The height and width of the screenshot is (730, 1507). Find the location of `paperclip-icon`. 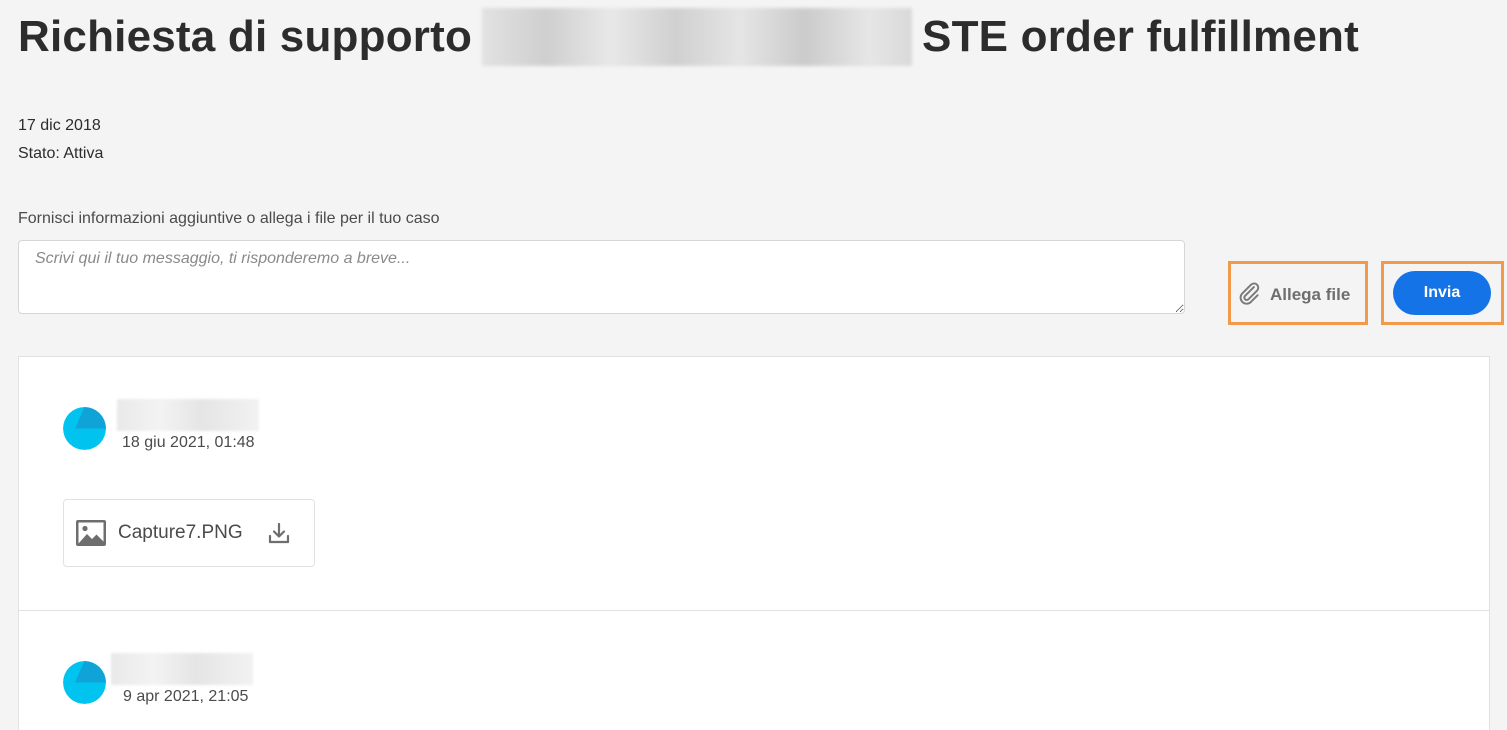

paperclip-icon is located at coordinates (1249, 295).